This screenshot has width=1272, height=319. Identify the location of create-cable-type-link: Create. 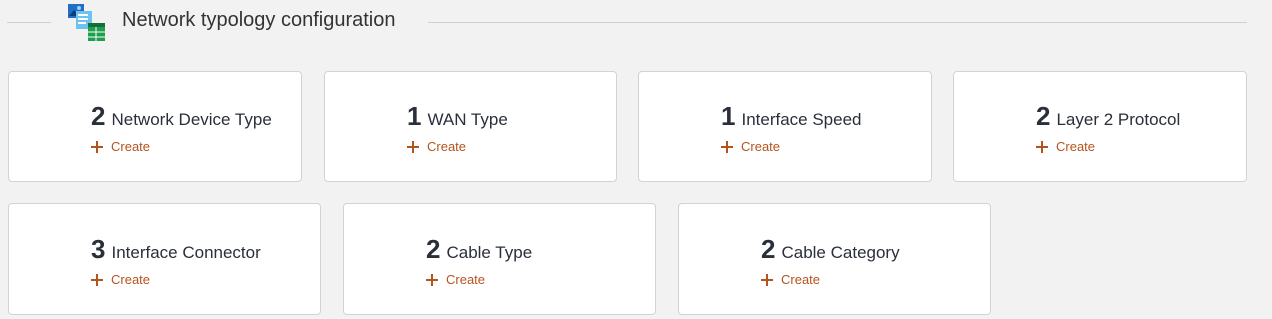
(455, 279).